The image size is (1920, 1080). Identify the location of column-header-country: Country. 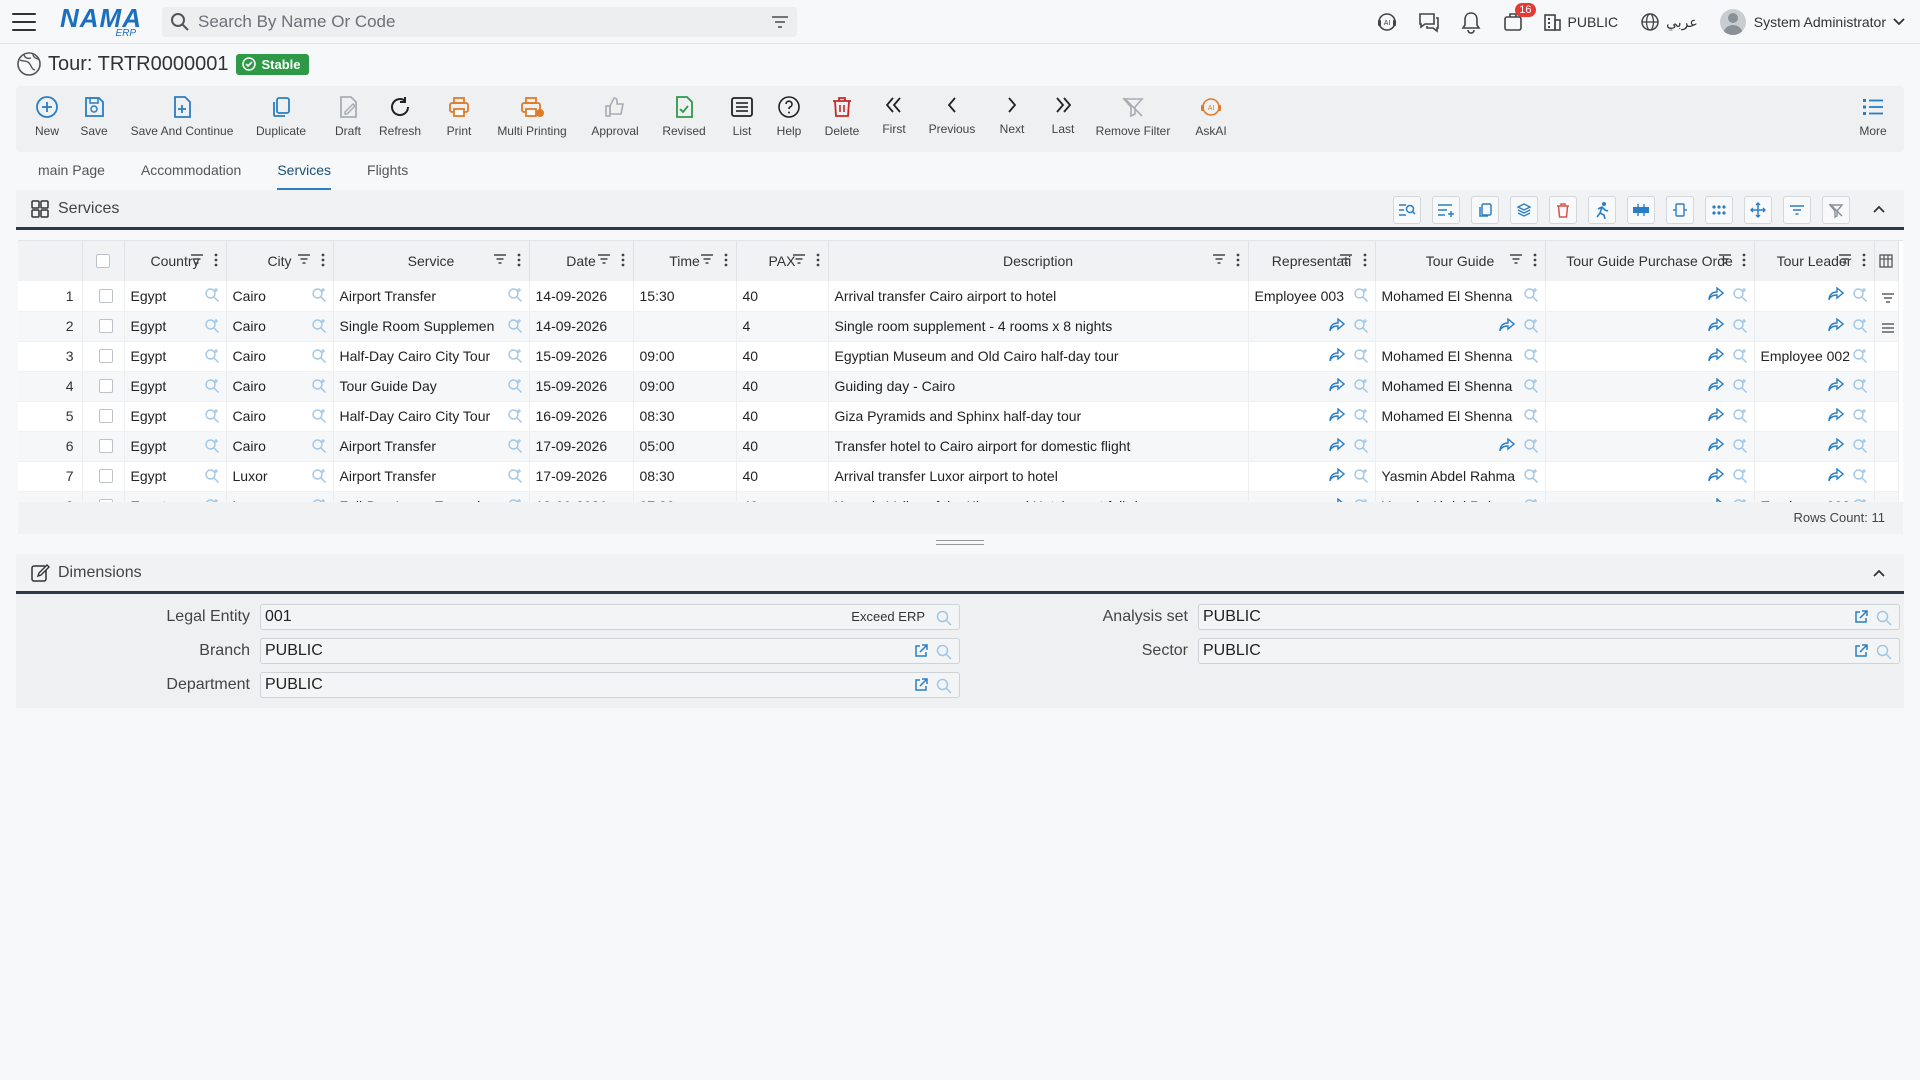
(175, 261).